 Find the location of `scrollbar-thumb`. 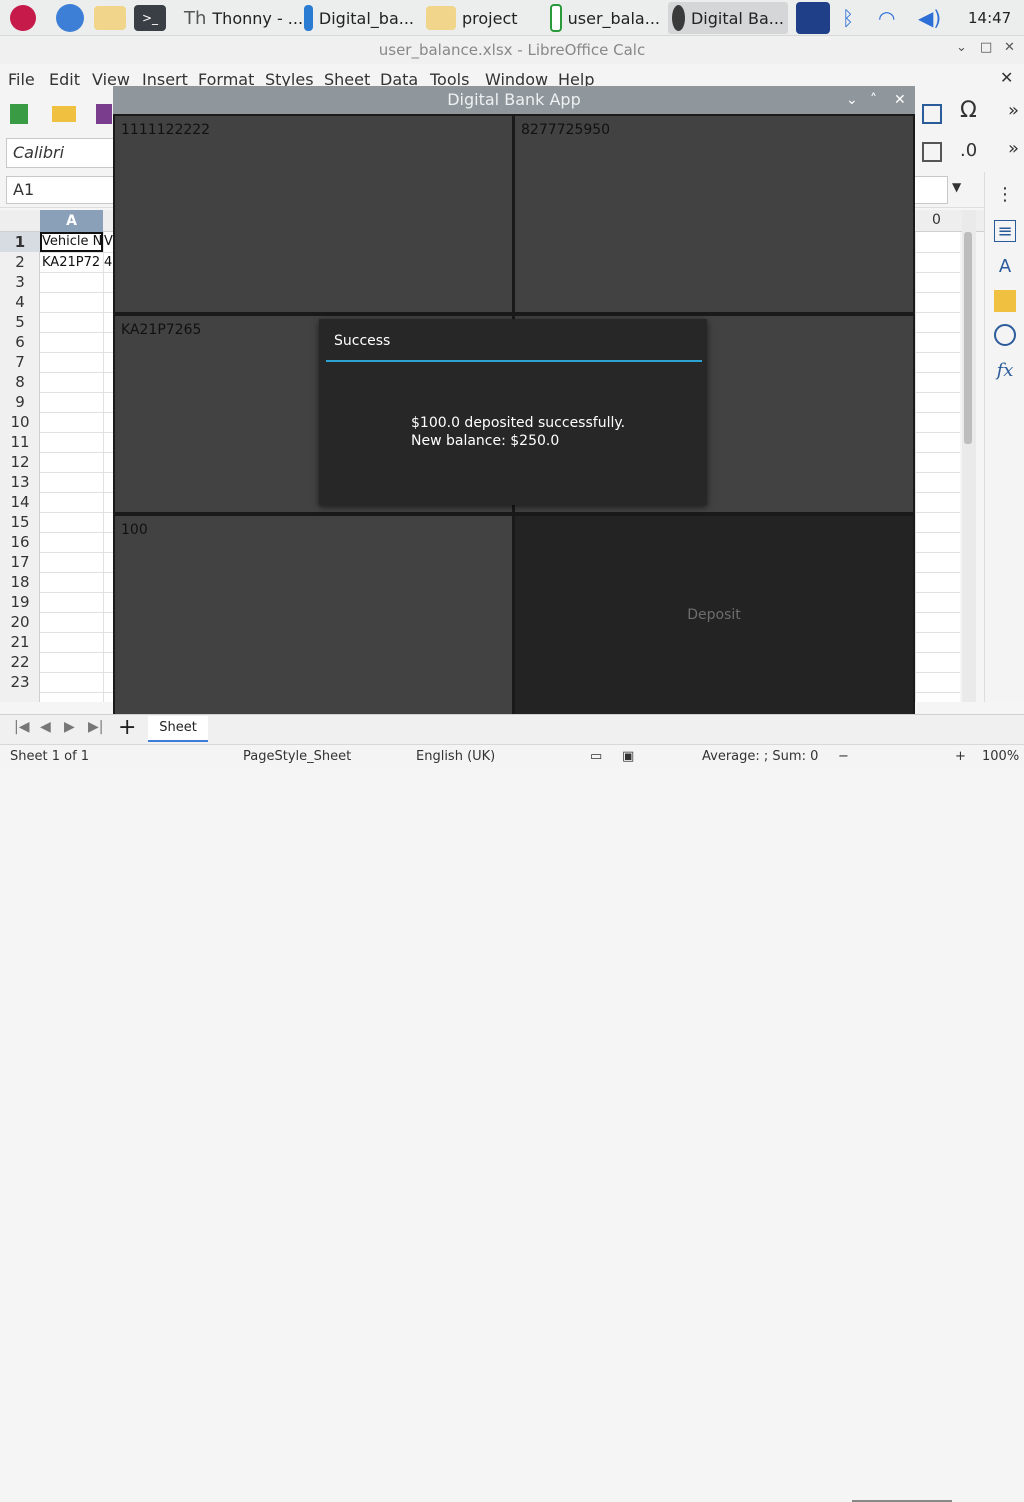

scrollbar-thumb is located at coordinates (968, 338).